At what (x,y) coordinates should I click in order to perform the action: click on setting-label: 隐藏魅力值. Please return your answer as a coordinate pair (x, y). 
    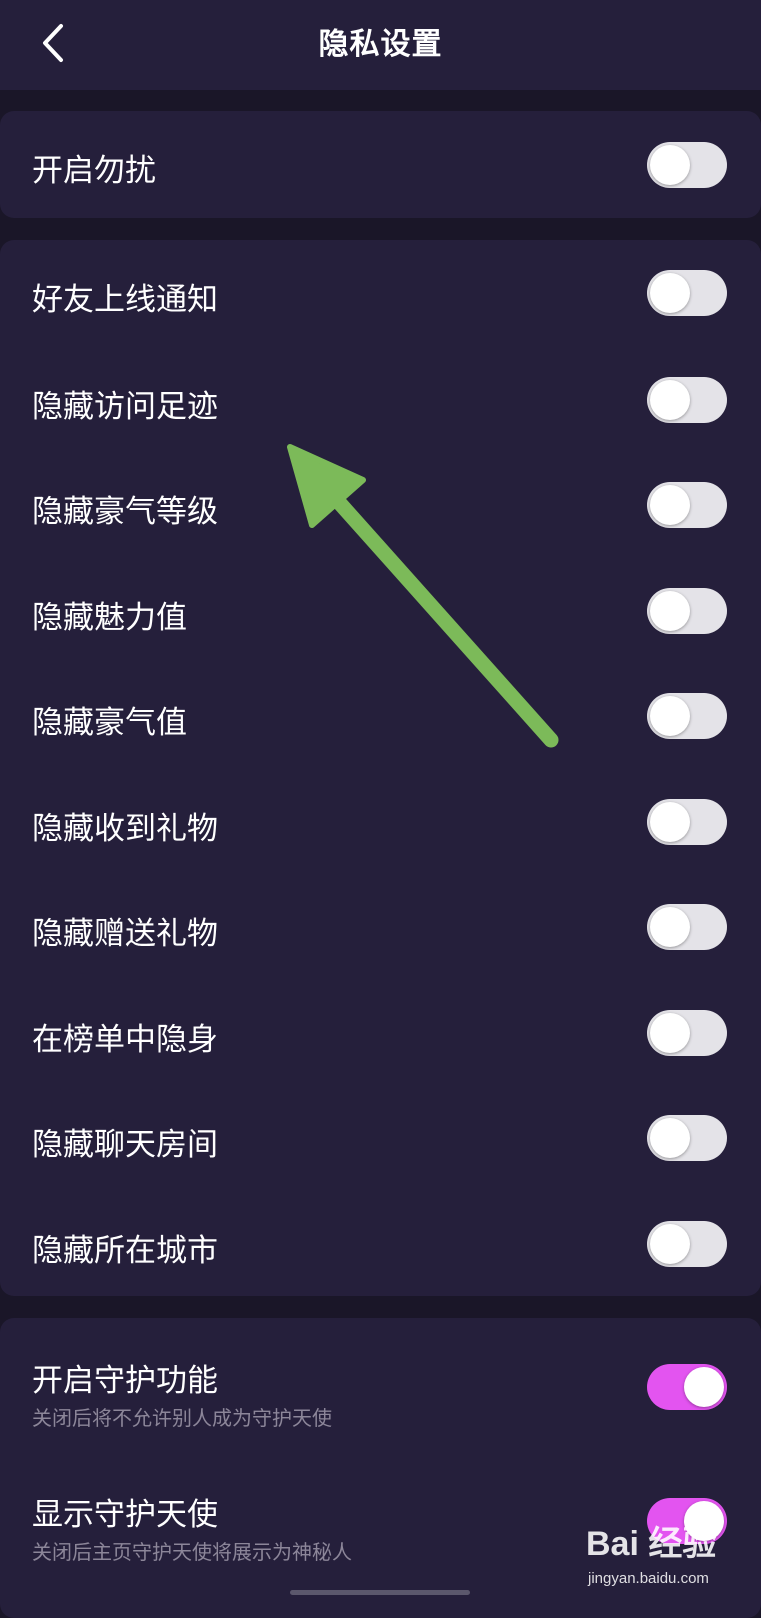
    Looking at the image, I should click on (109, 618).